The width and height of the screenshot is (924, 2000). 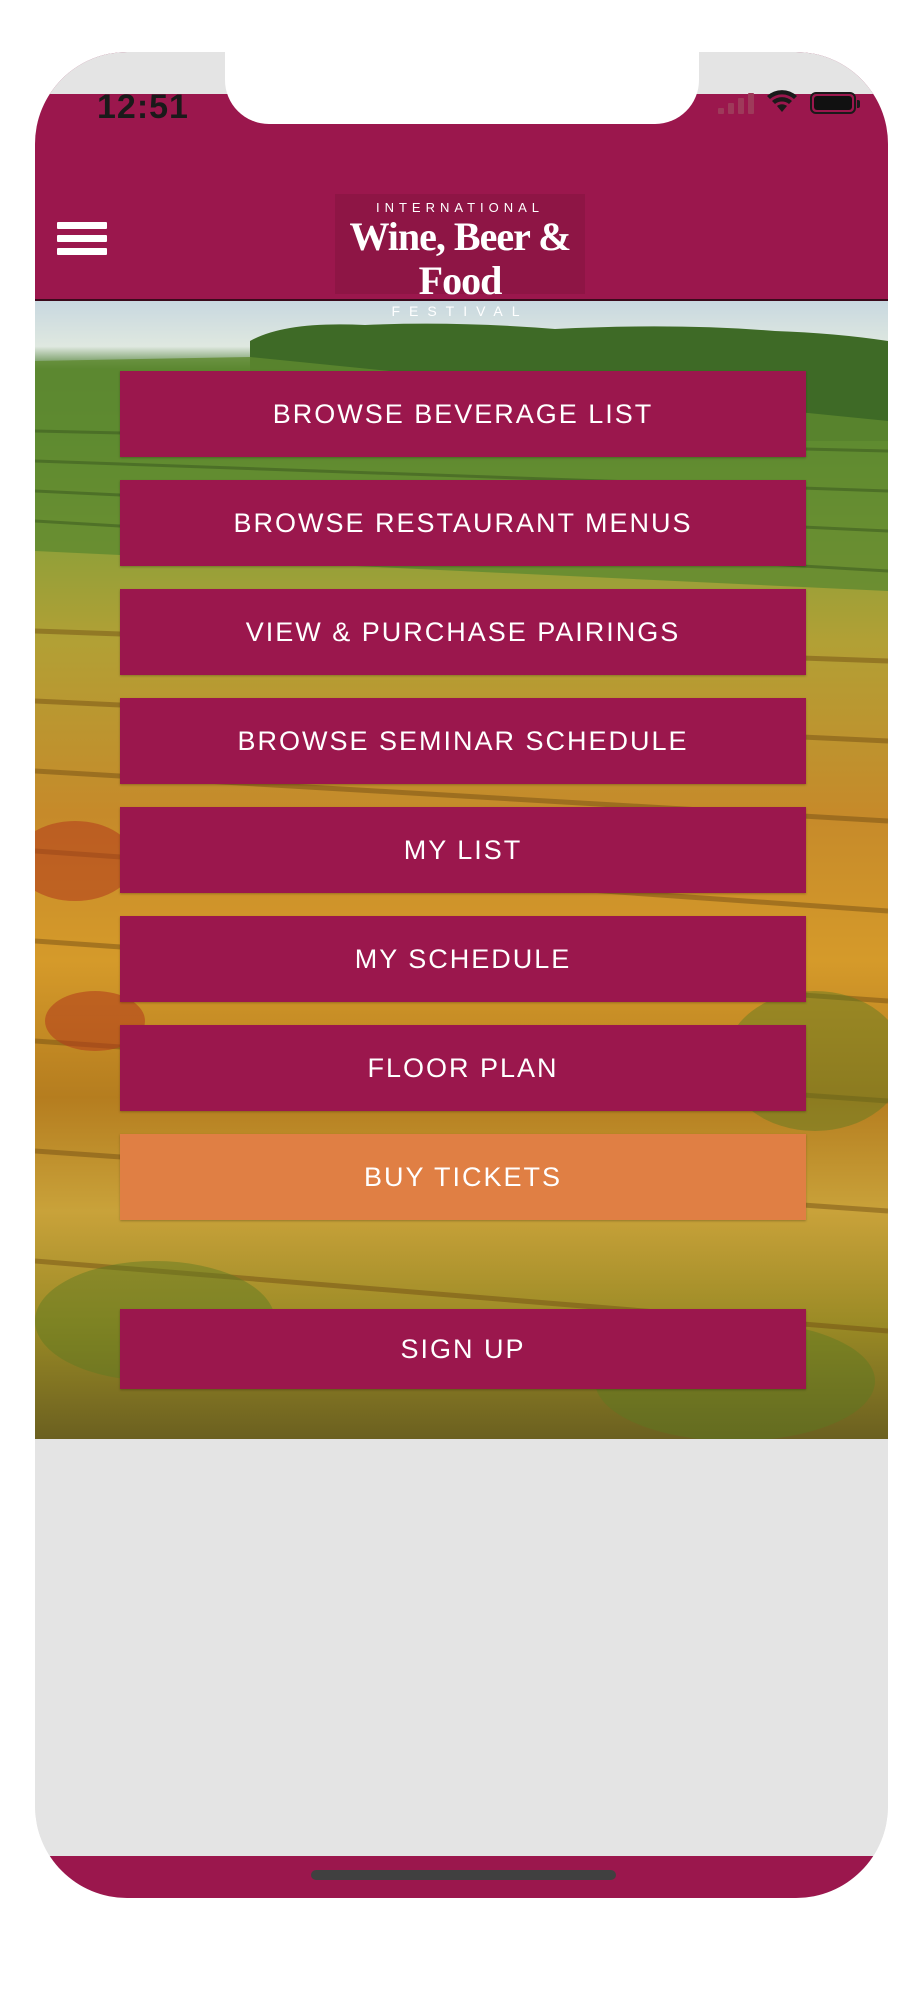 I want to click on browse-seminar-schedule-button: BROWSE SEMINAR SCHEDULE, so click(x=463, y=741).